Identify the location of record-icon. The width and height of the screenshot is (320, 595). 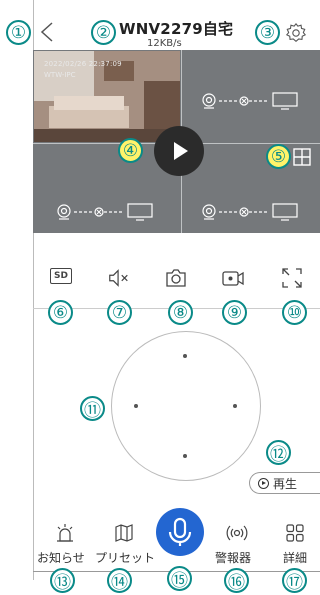
(233, 278).